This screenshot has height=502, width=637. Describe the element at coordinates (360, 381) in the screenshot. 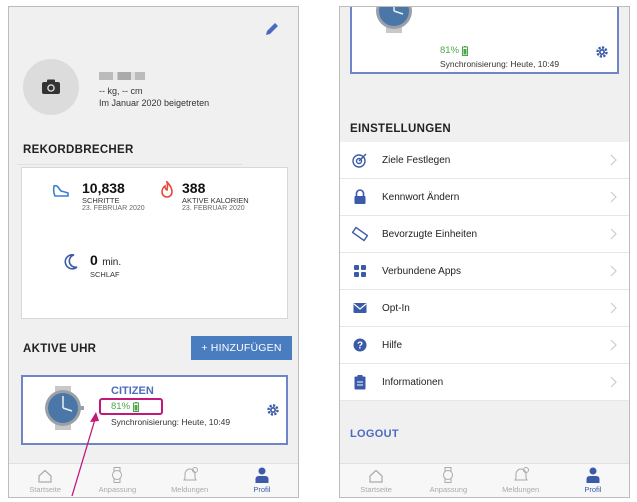

I see `clipboard-icon` at that location.